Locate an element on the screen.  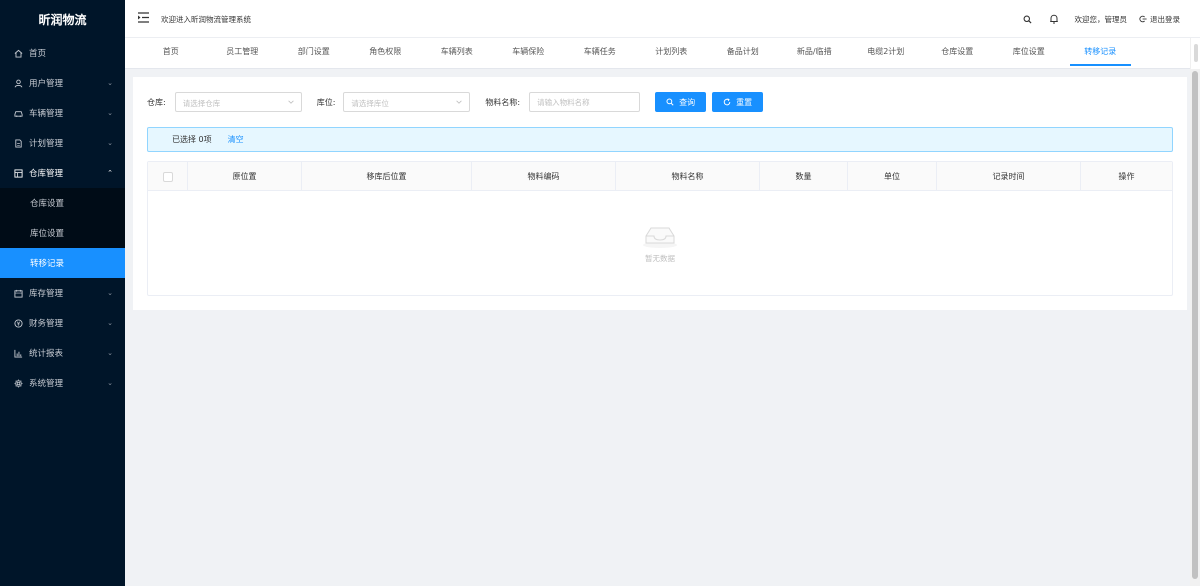
tabs-scrollbar is located at coordinates (1195, 53).